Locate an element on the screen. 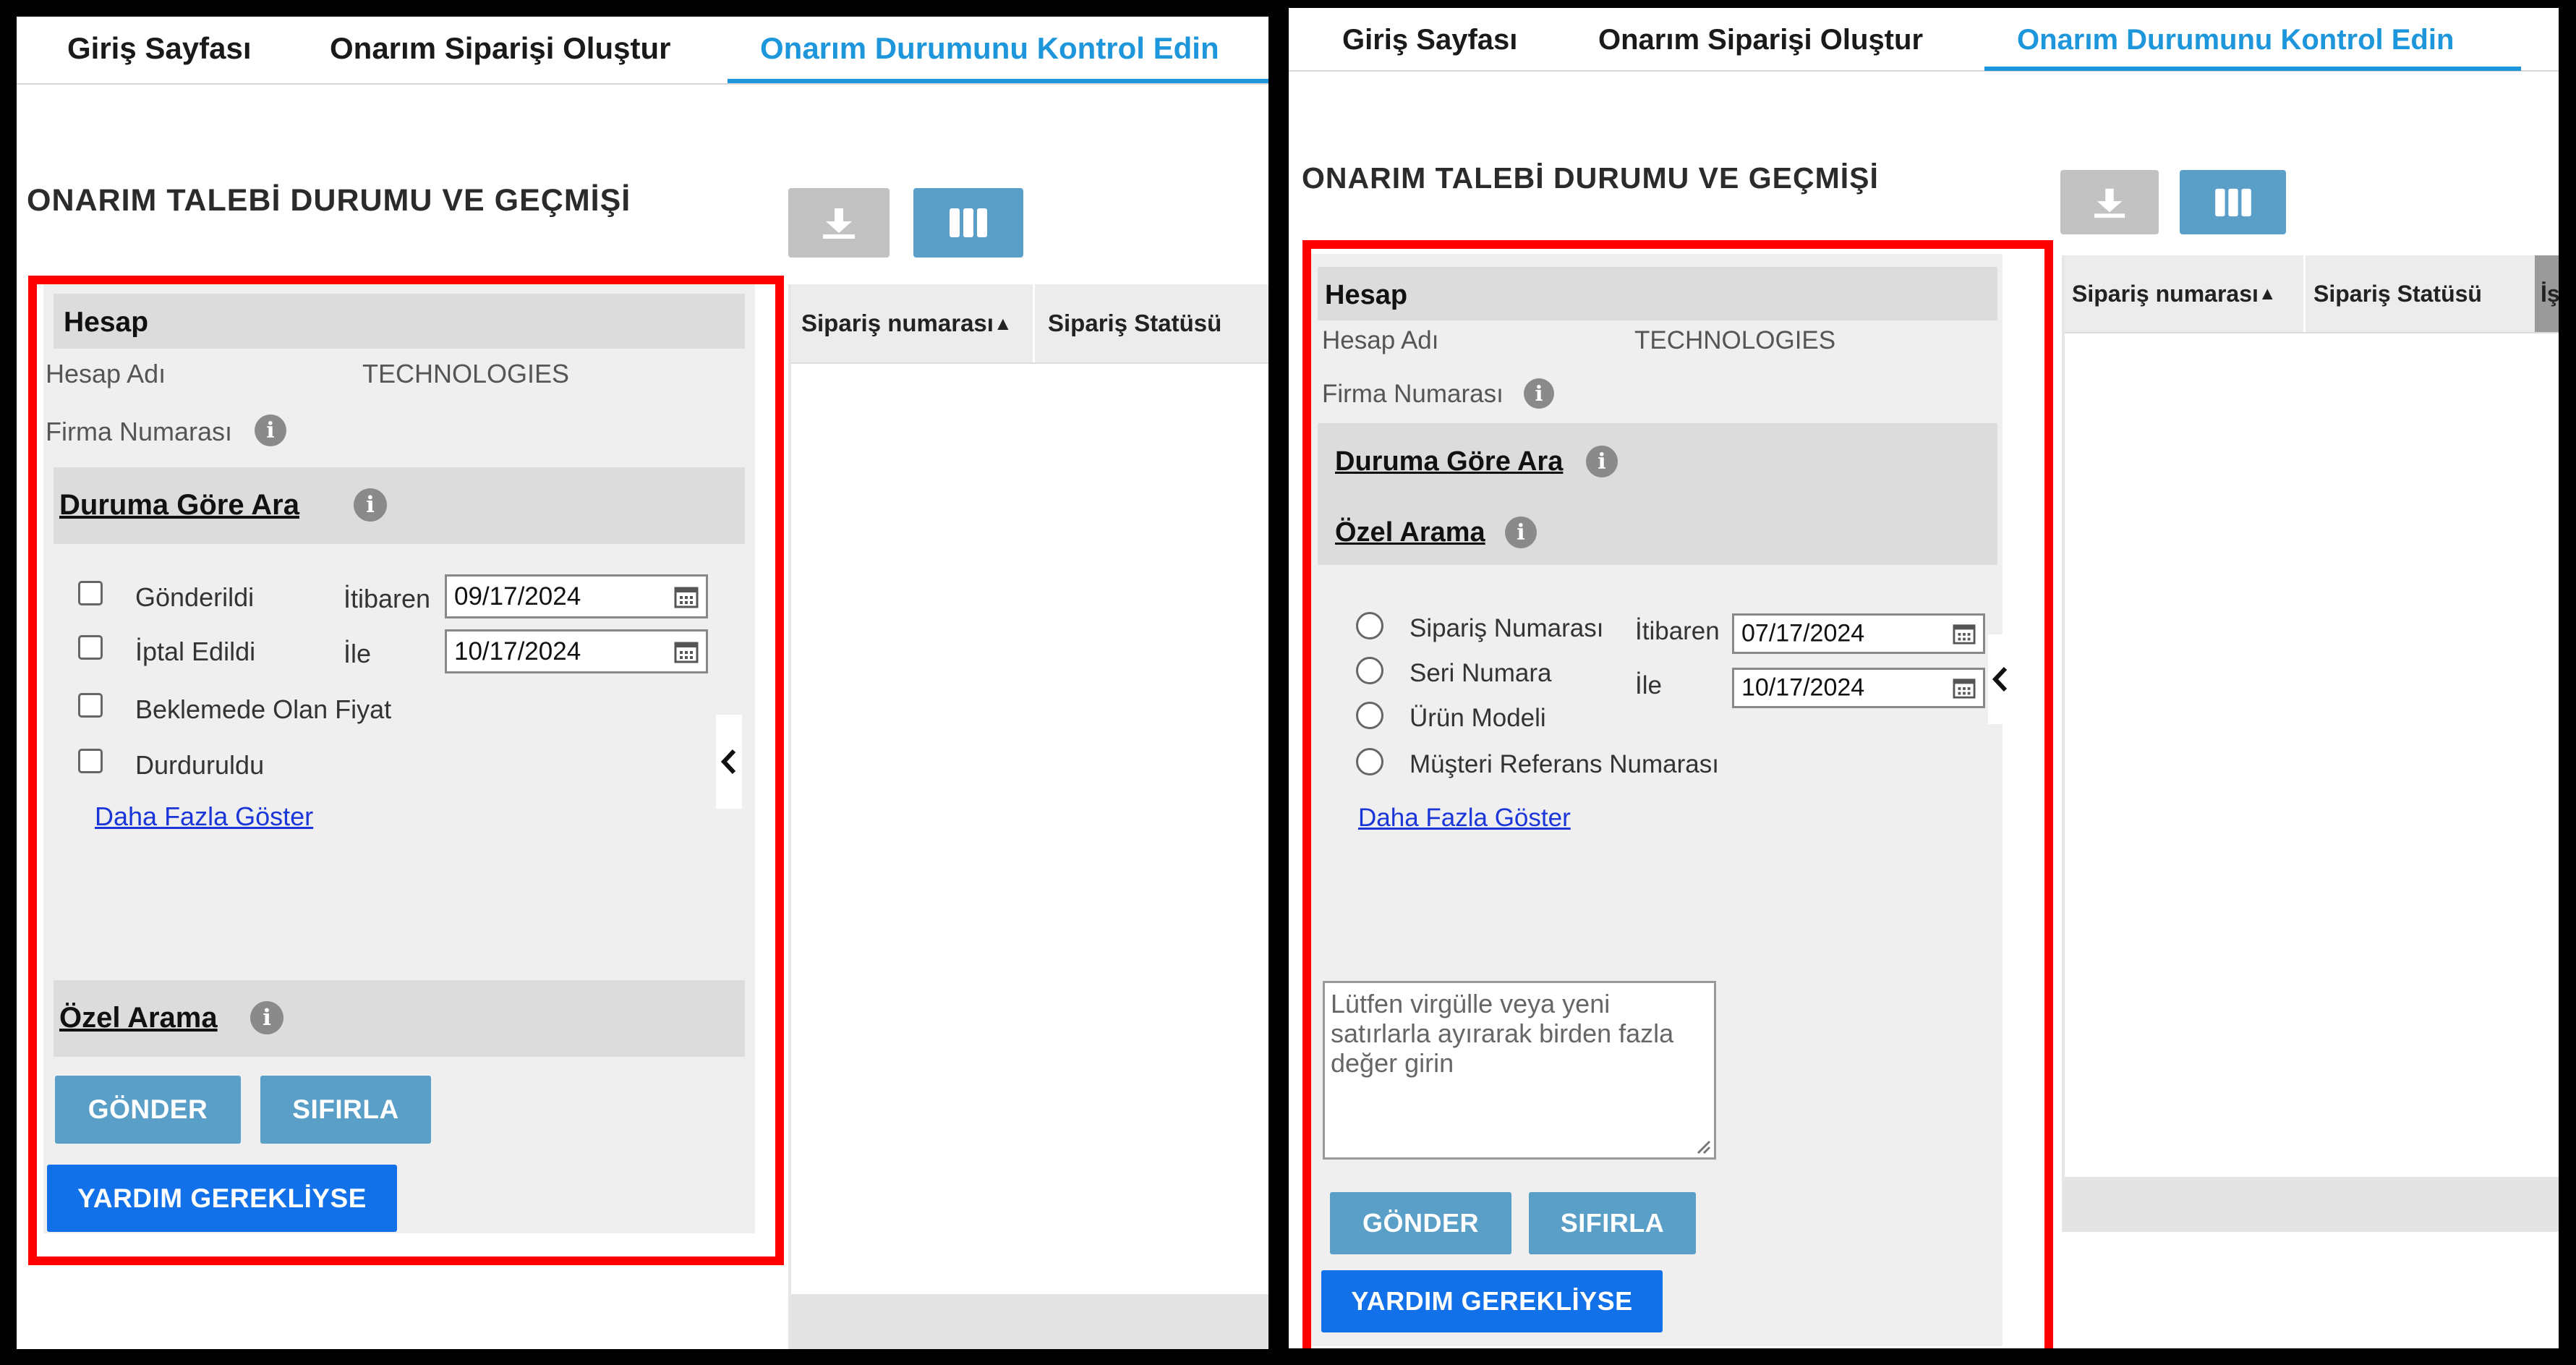  grid-header: Sipariş numarası ▲ Sipariş Statüsü is located at coordinates (1029, 324).